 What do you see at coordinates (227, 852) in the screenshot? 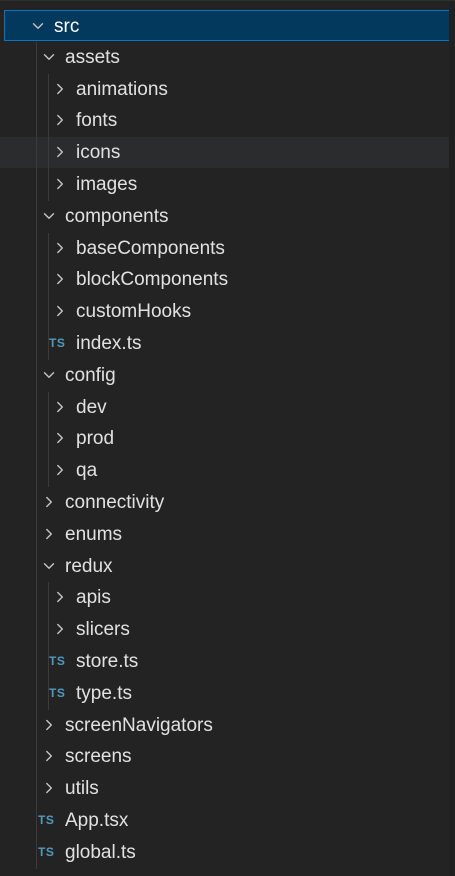
I see `file-global-ts: TS global.ts` at bounding box center [227, 852].